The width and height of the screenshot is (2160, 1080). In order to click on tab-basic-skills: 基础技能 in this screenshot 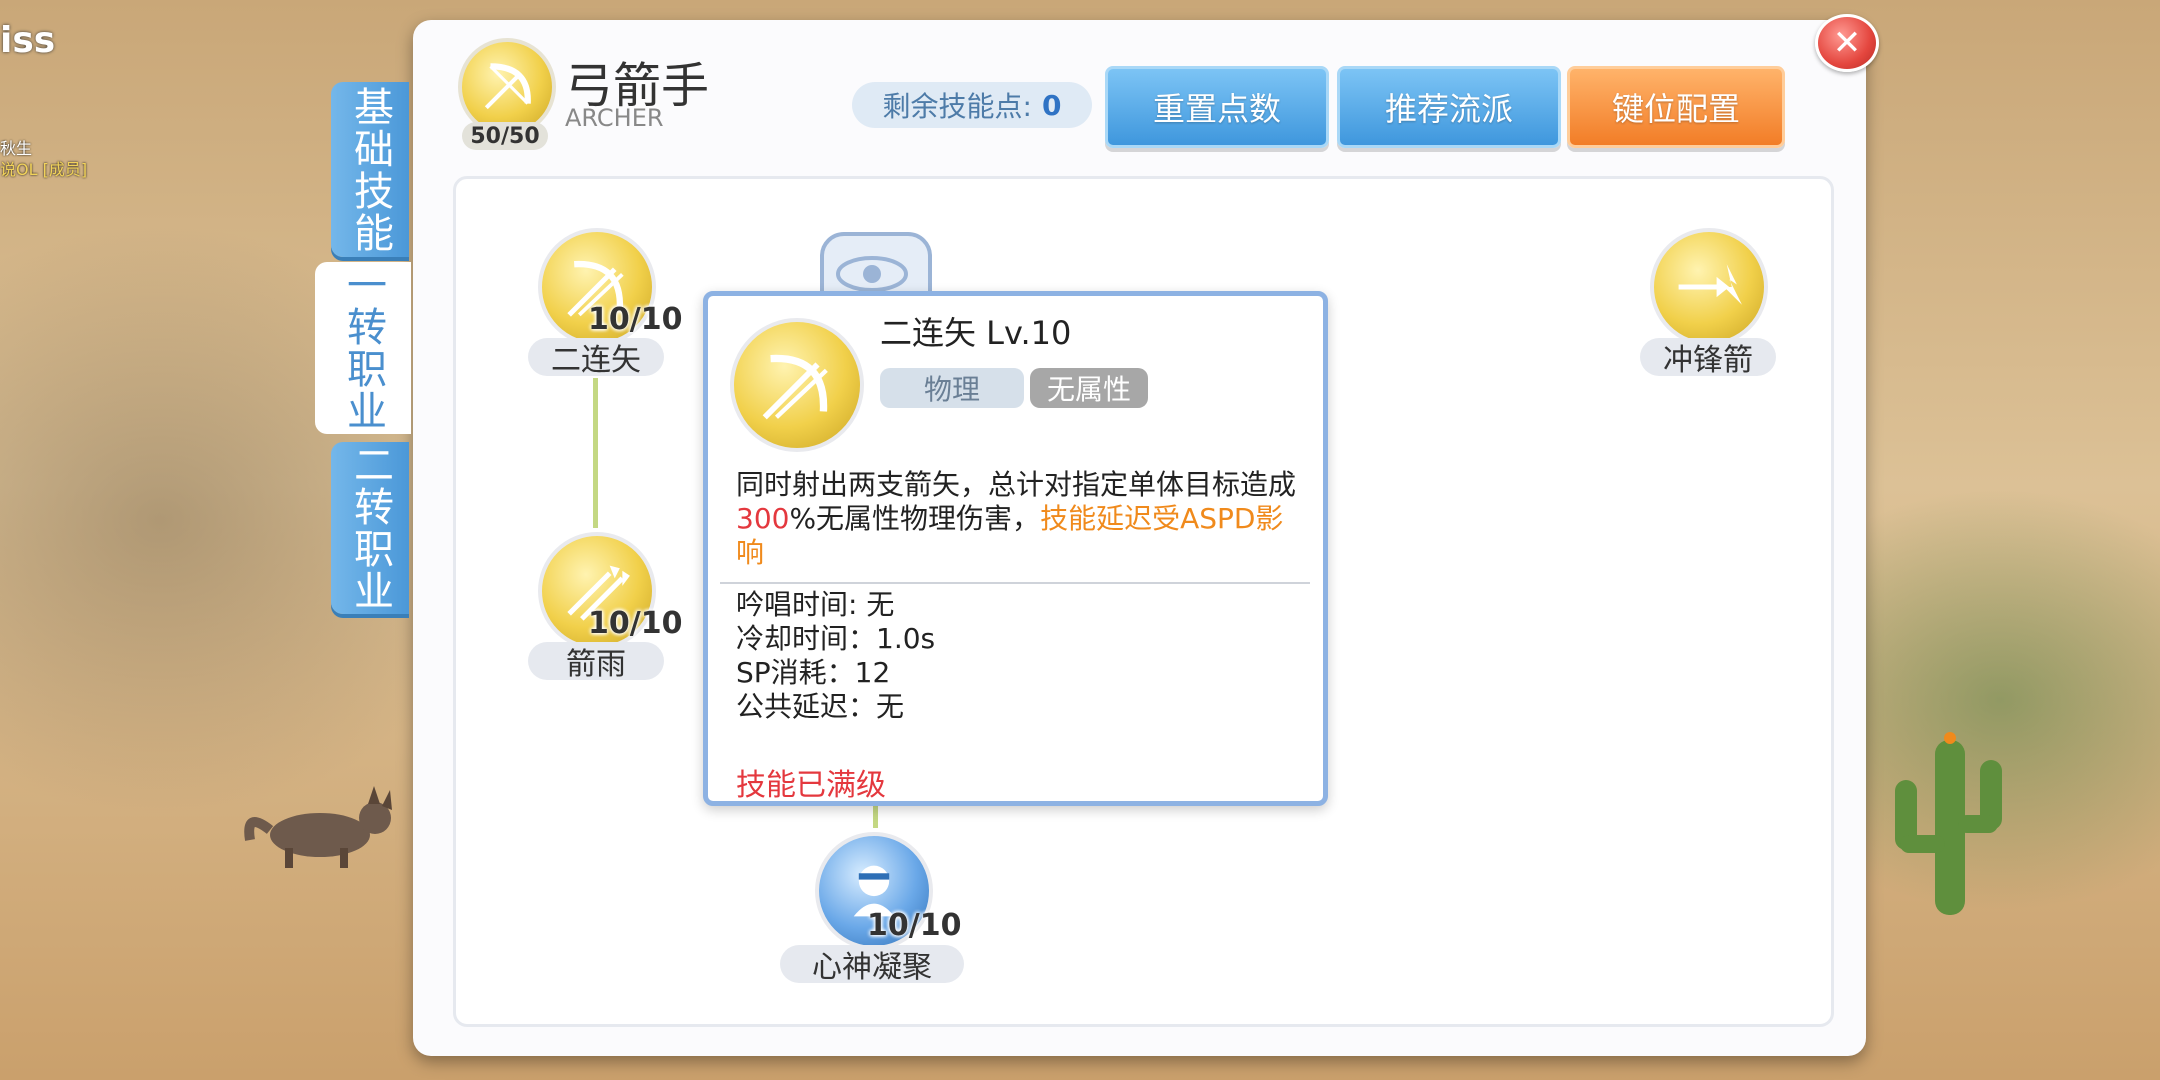, I will do `click(370, 169)`.